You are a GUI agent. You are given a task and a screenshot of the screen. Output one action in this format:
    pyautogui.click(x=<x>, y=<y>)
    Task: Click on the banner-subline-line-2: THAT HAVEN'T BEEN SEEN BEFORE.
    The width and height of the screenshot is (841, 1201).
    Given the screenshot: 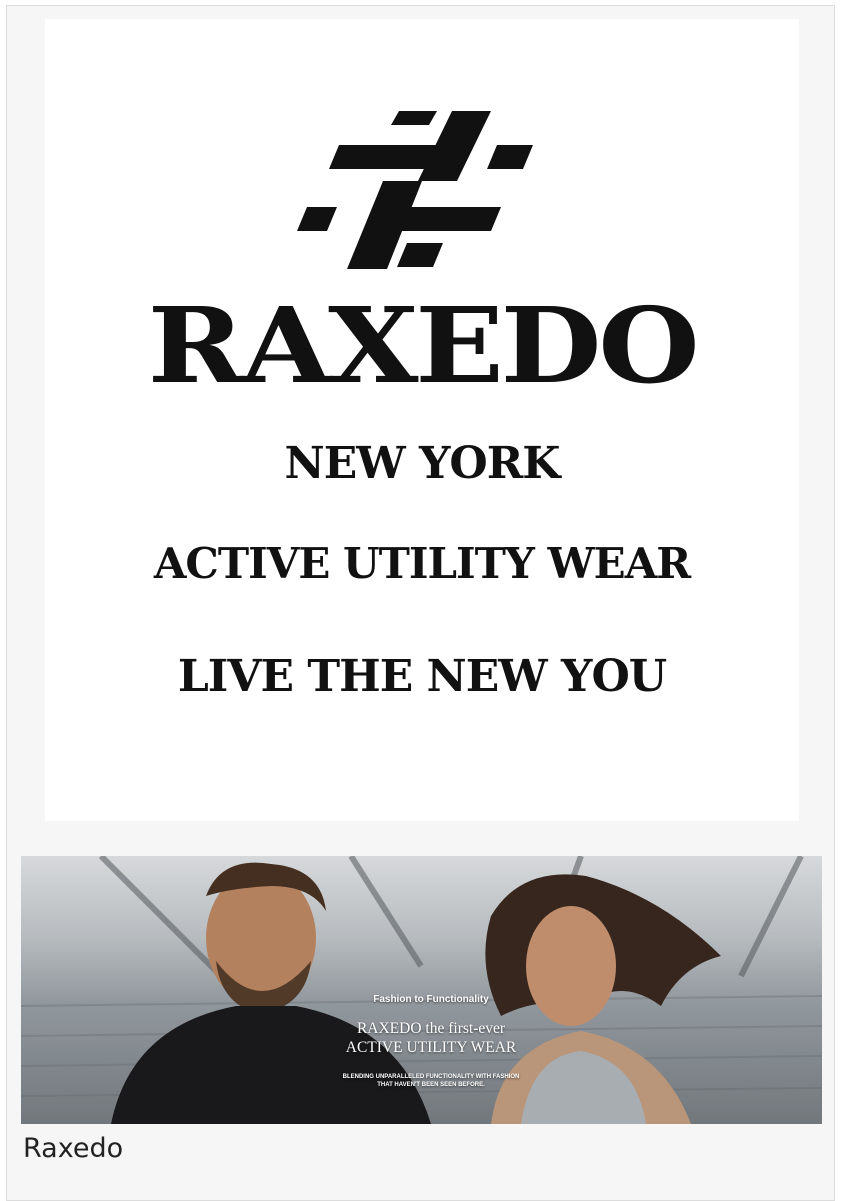 What is the action you would take?
    pyautogui.click(x=431, y=1085)
    